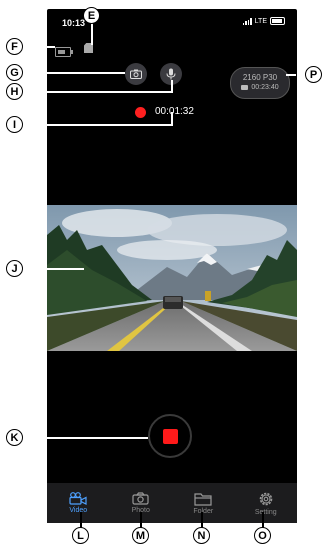 The height and width of the screenshot is (546, 326). What do you see at coordinates (203, 499) in the screenshot?
I see `folder-icon` at bounding box center [203, 499].